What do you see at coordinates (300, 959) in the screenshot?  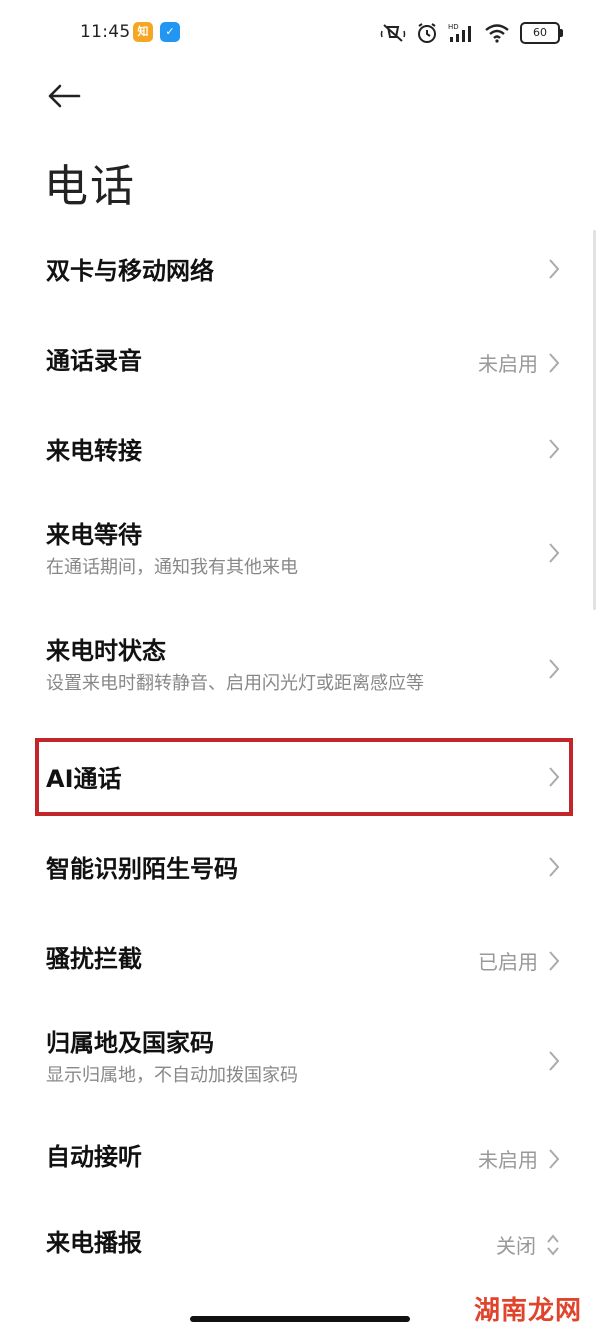 I see `setting-spam-blocking: 骚扰拦截 已启用` at bounding box center [300, 959].